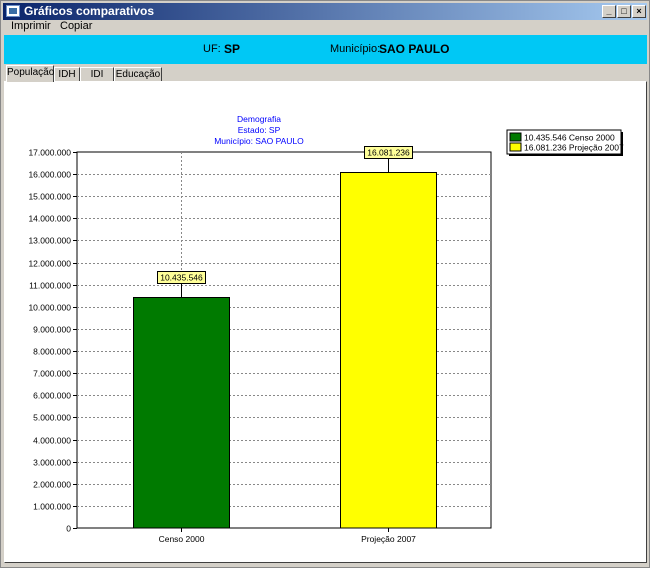 This screenshot has height=568, width=650. What do you see at coordinates (50, 286) in the screenshot?
I see `y-tick-label: 11.000.000` at bounding box center [50, 286].